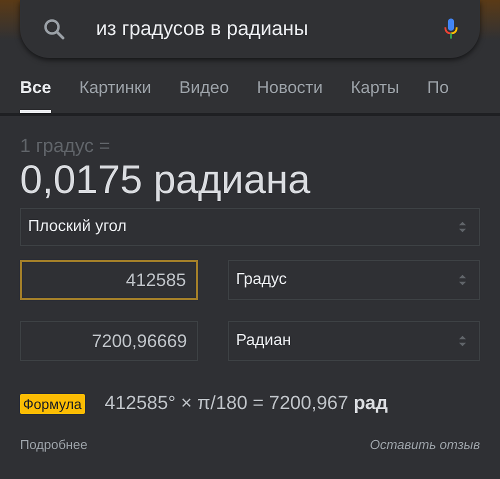 The height and width of the screenshot is (479, 500). I want to click on conversion-result: 0,0175 радиана, so click(166, 180).